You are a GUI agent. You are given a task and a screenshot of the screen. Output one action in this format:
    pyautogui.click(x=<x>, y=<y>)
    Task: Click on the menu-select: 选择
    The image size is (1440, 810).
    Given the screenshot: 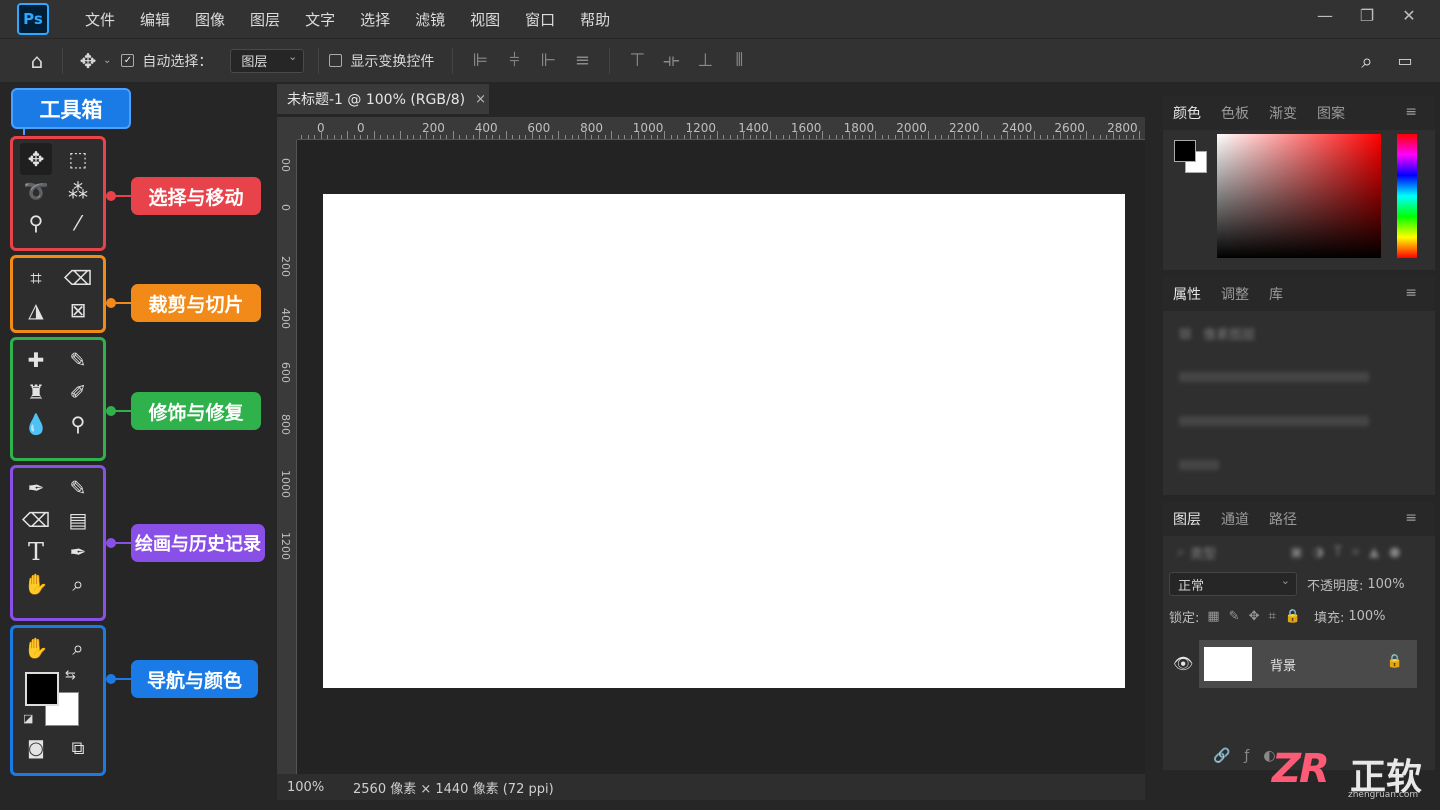 What is the action you would take?
    pyautogui.click(x=375, y=19)
    